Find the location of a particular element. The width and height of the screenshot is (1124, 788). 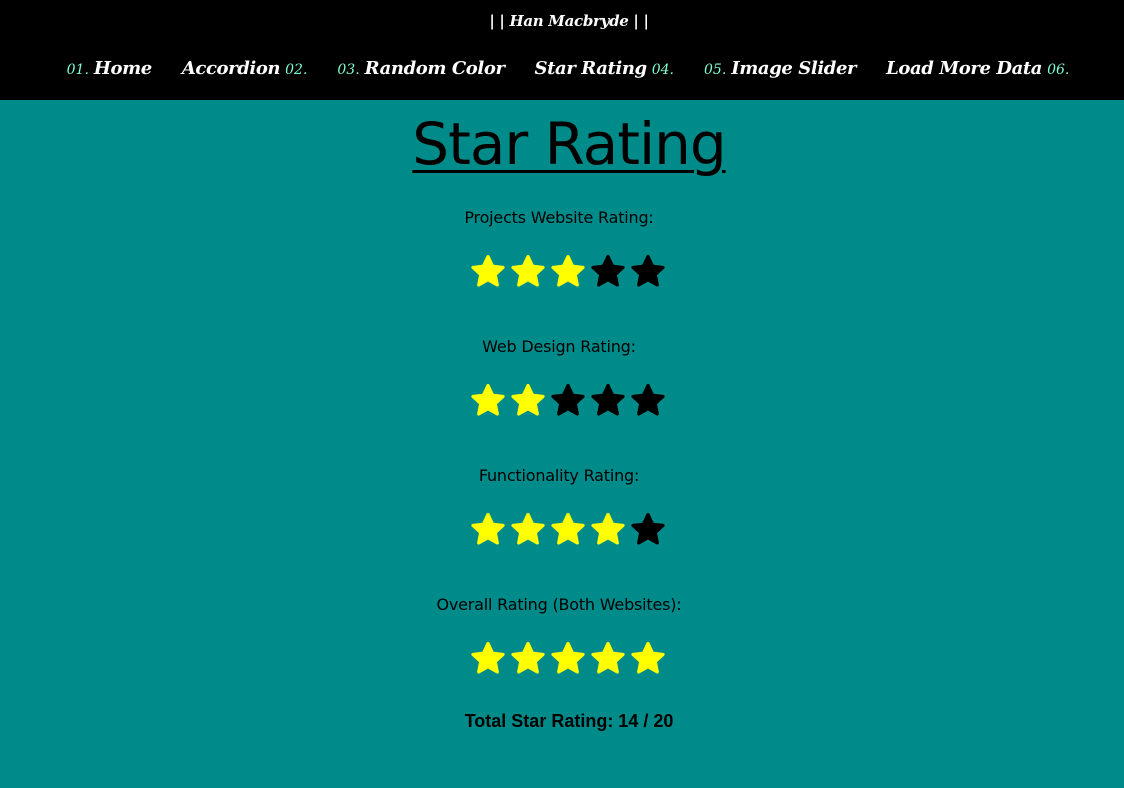

total-star-rating: Total Star Rating: 14 / 20 is located at coordinates (569, 721).